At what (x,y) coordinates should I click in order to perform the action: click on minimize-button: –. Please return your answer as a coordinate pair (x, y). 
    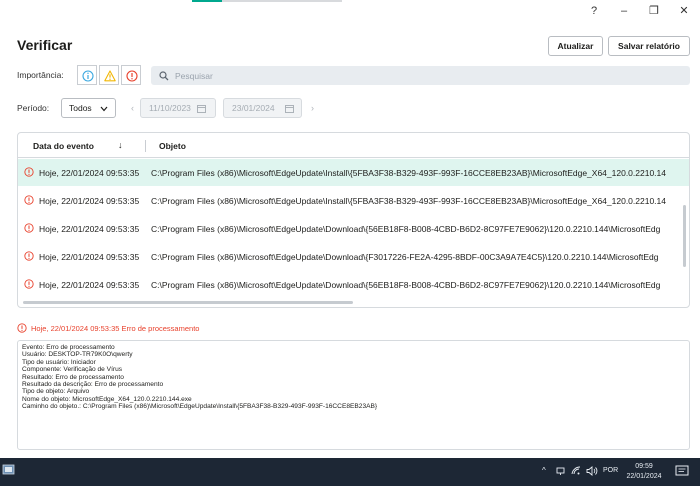
    Looking at the image, I should click on (624, 11).